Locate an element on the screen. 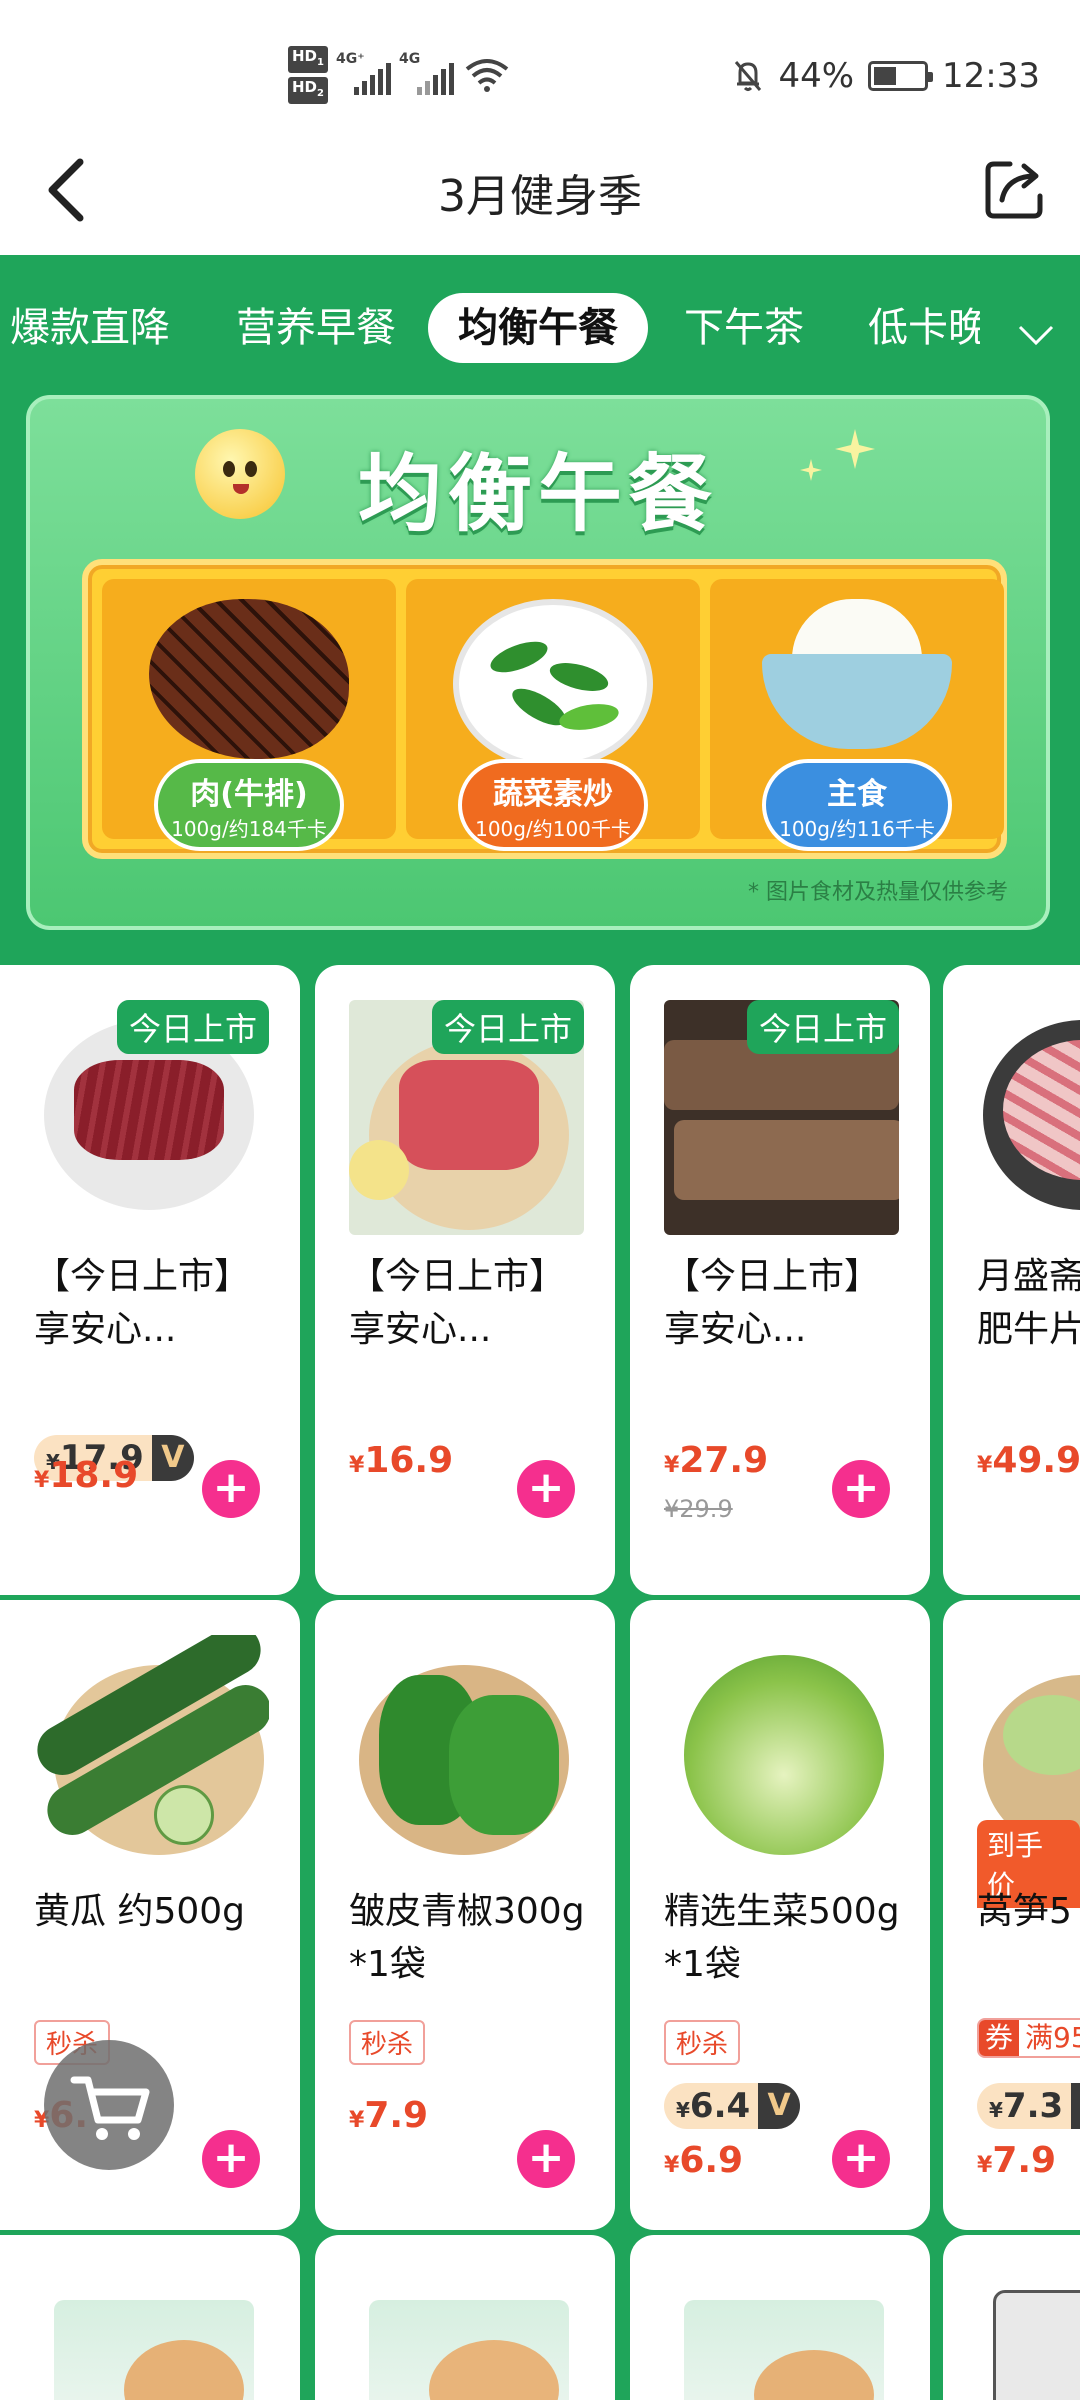  product-card: 皱皮青椒300g*1袋 秒杀 ¥7.9 + is located at coordinates (465, 1915).